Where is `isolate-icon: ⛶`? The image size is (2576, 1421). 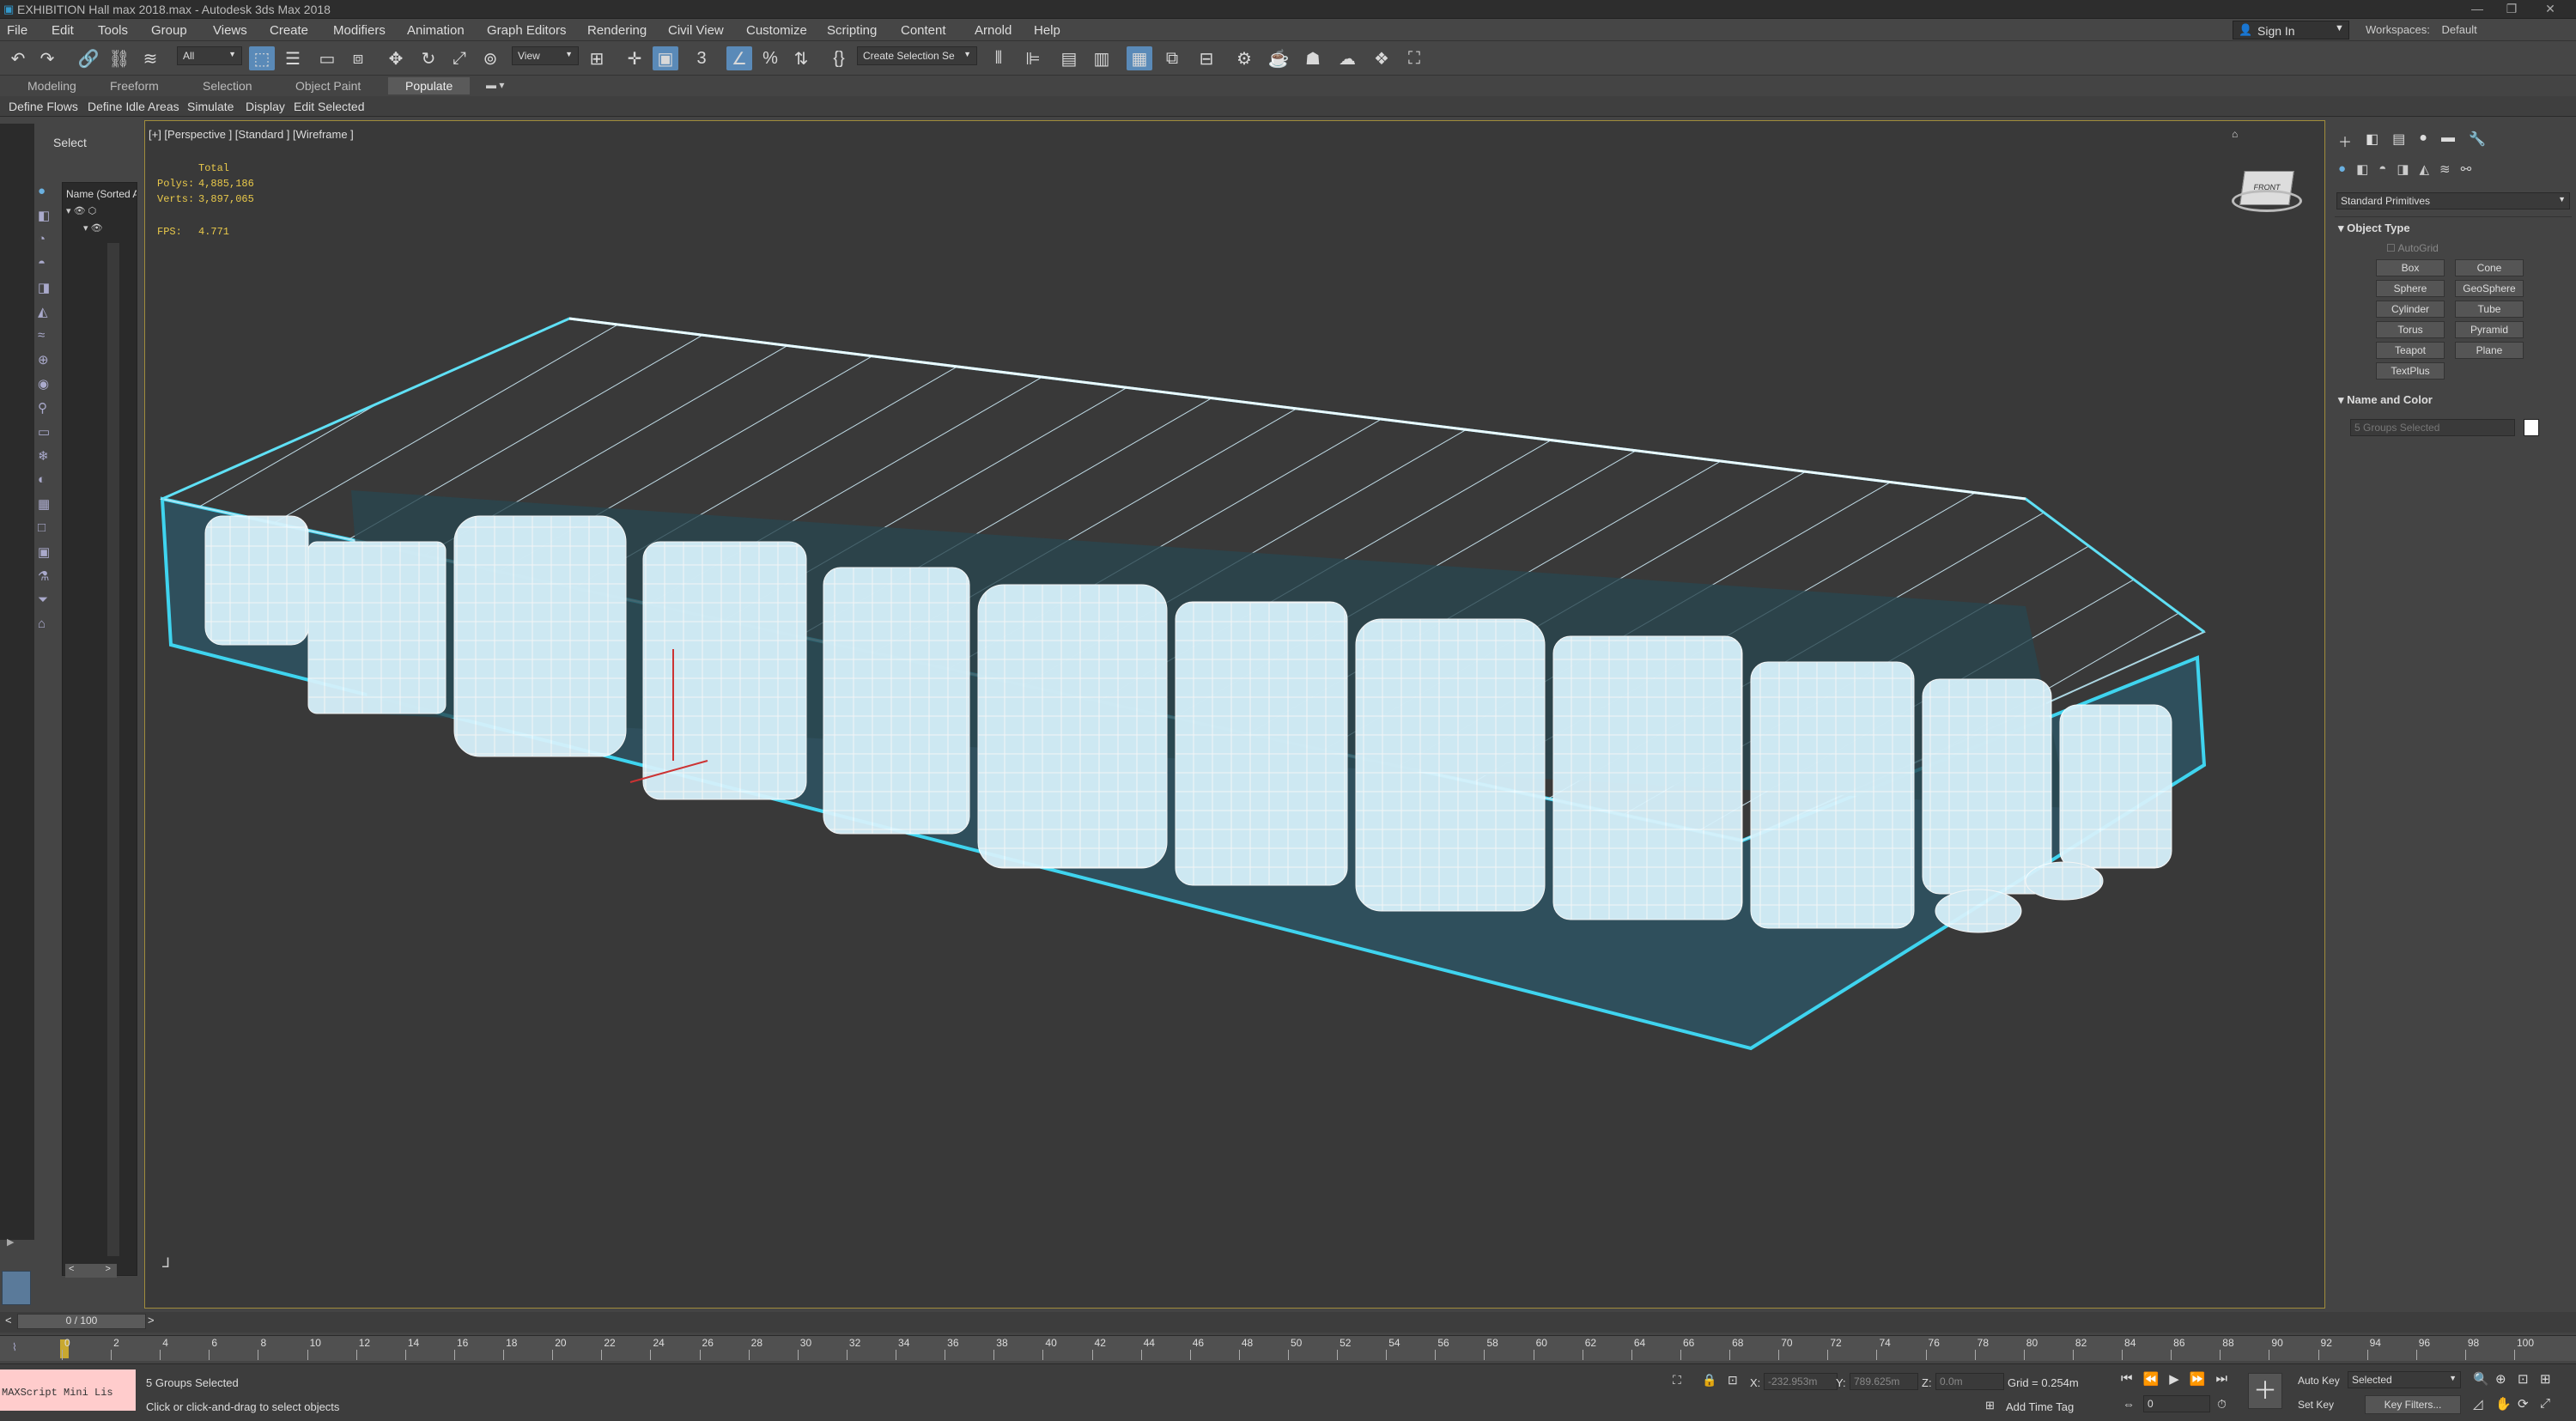
isolate-icon: ⛶ is located at coordinates (1677, 1380).